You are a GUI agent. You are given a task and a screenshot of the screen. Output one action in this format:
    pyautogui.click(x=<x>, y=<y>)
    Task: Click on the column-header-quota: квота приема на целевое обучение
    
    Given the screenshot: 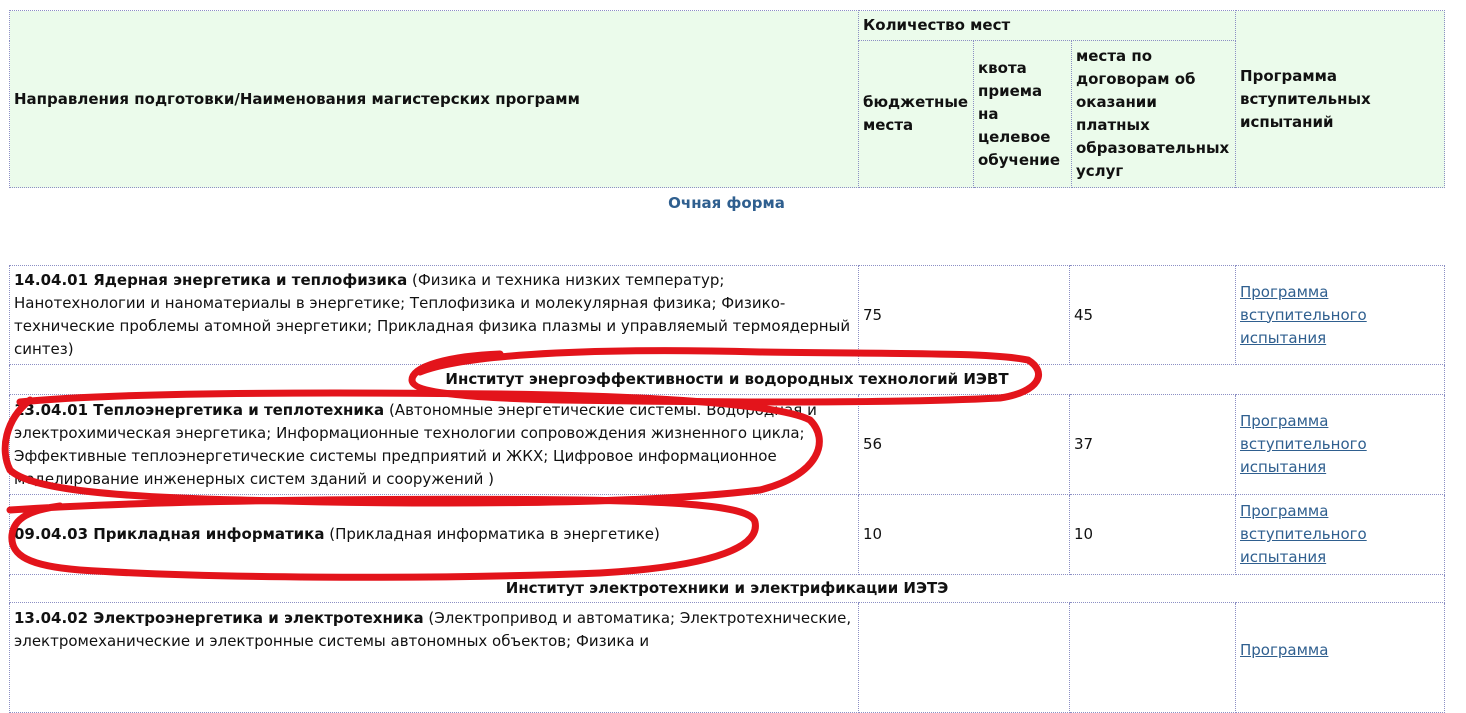 What is the action you would take?
    pyautogui.click(x=1022, y=114)
    